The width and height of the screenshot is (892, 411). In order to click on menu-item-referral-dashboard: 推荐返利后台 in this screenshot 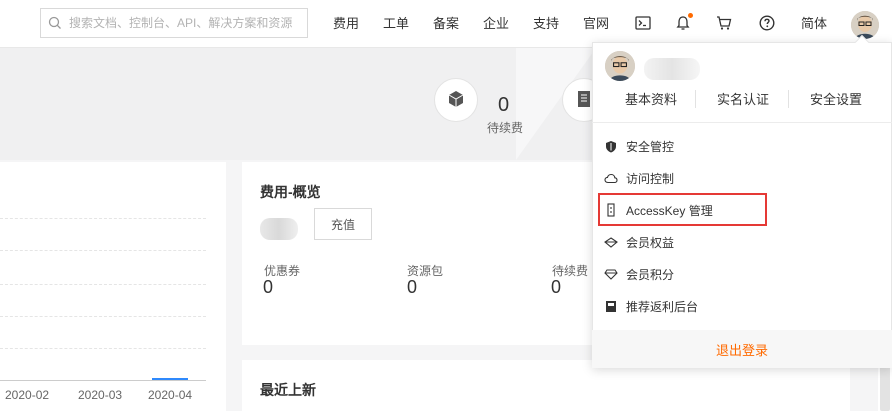, I will do `click(651, 306)`.